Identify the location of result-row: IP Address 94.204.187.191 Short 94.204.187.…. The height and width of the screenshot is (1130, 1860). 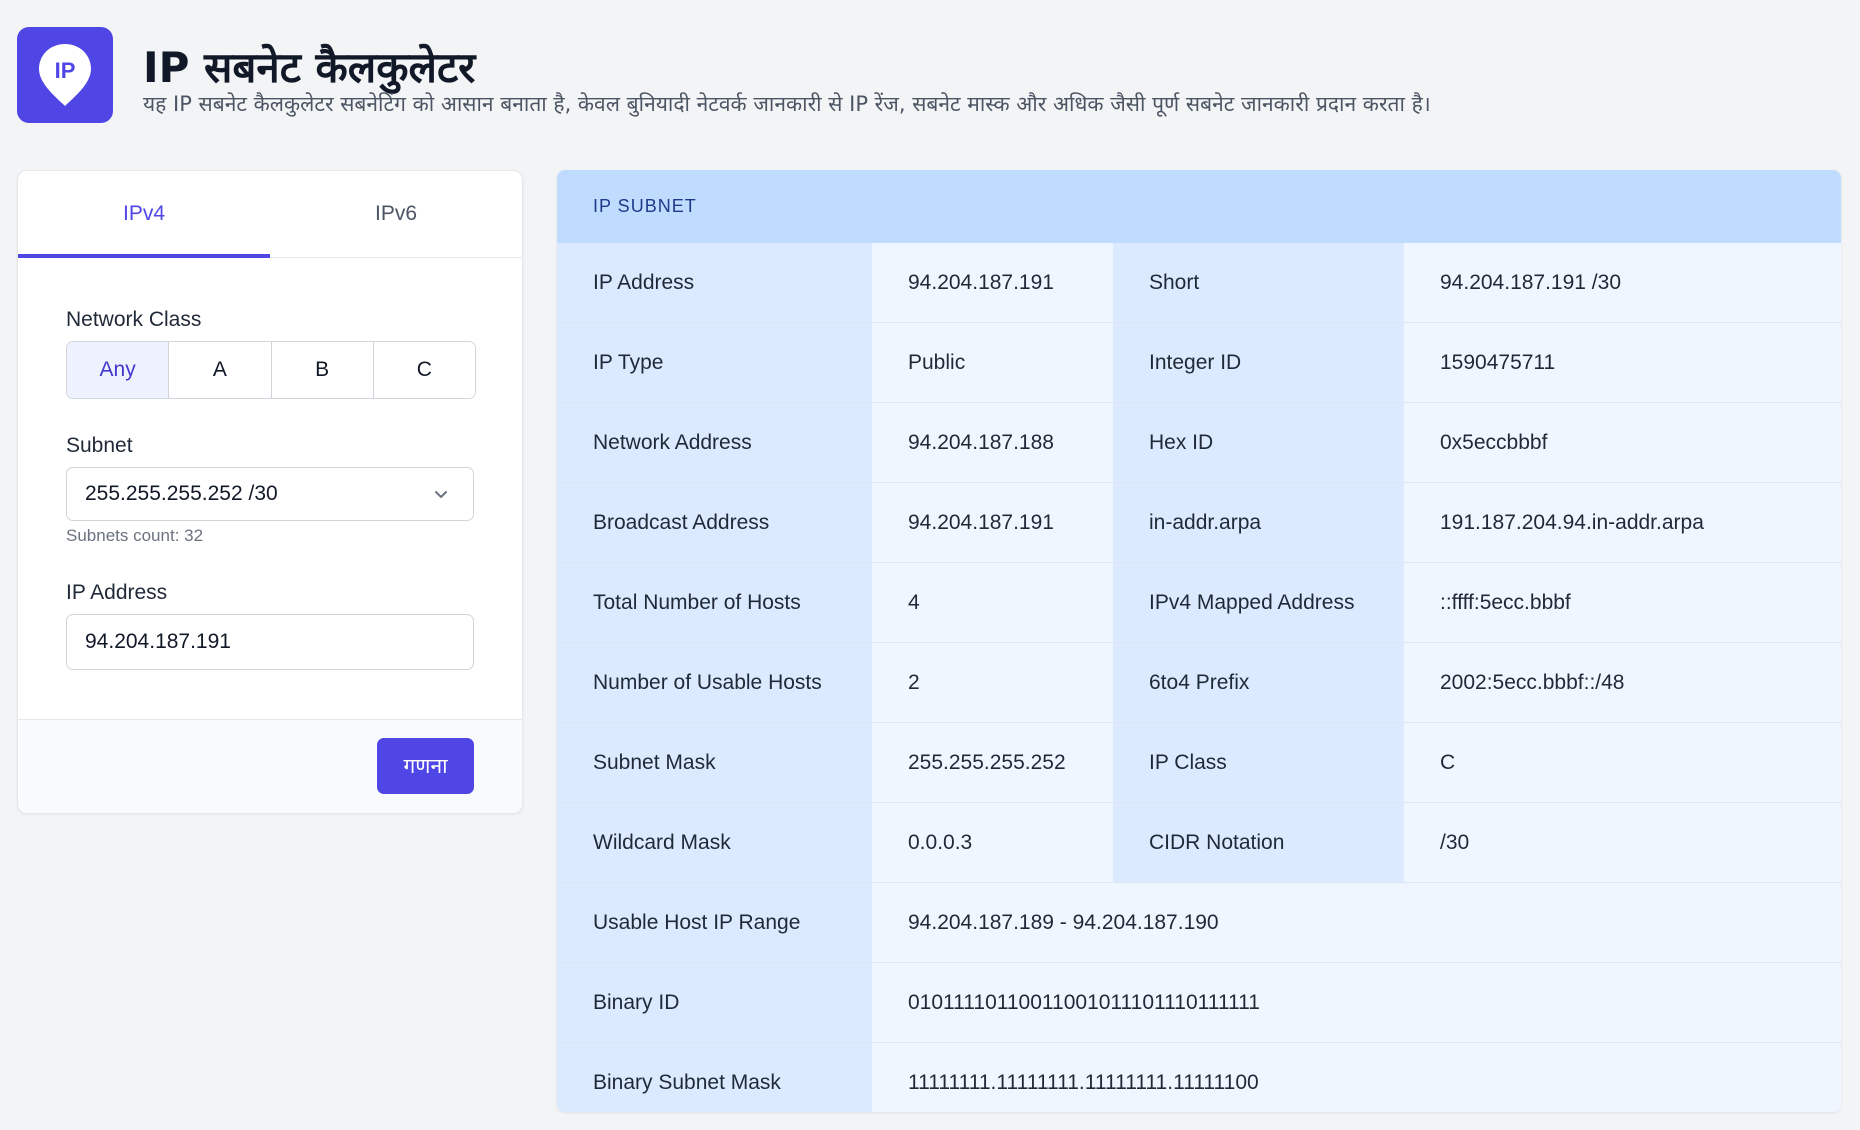
(1199, 282).